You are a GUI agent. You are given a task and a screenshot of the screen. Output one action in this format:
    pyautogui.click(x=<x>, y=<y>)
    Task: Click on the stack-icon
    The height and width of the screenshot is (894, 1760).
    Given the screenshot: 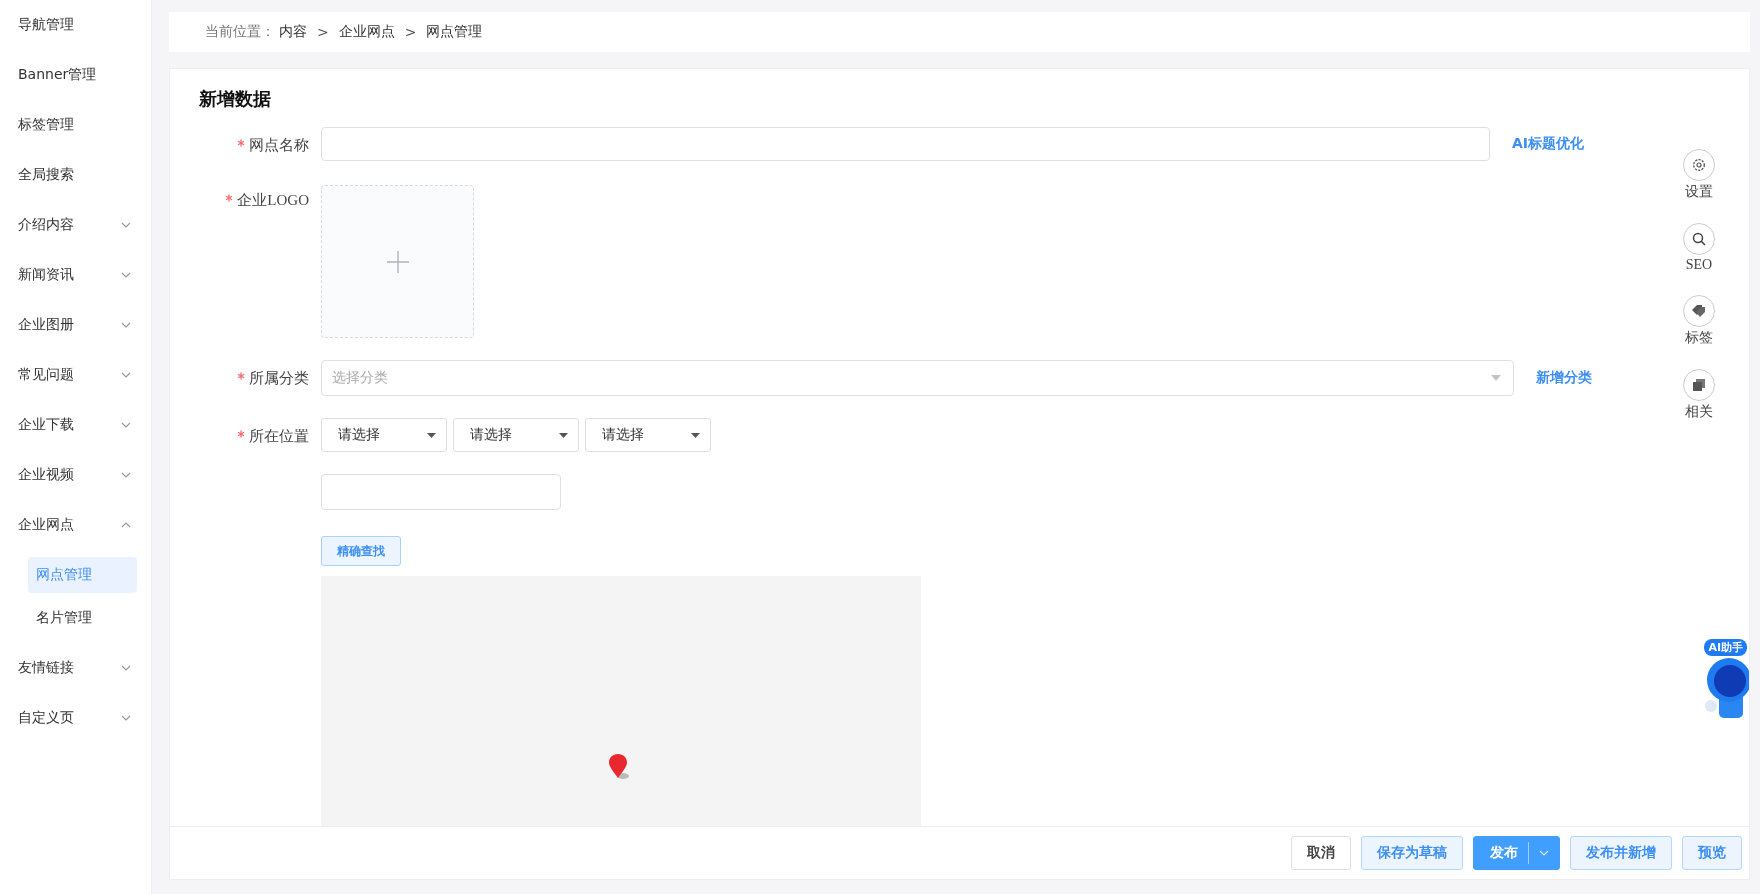 What is the action you would take?
    pyautogui.click(x=1699, y=385)
    